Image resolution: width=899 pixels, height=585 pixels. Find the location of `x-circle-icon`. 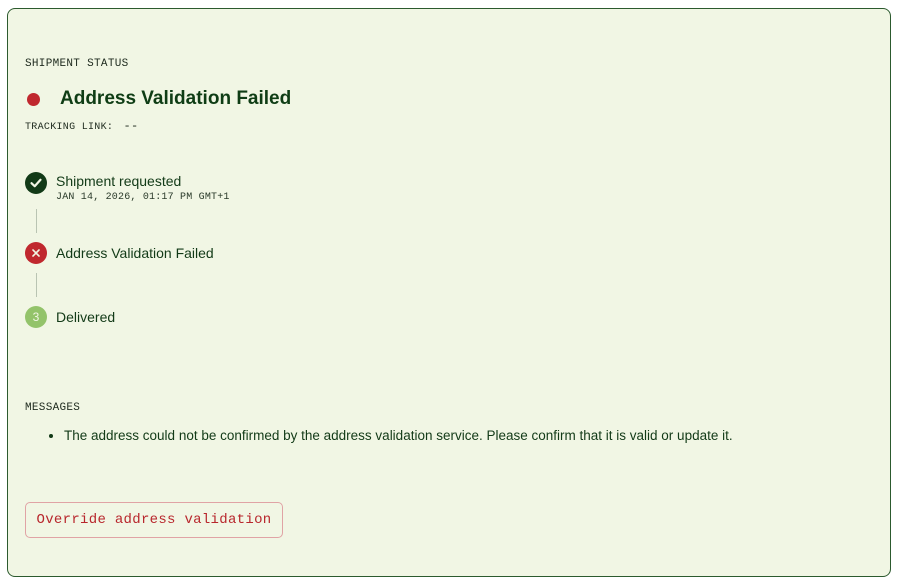

x-circle-icon is located at coordinates (36, 253).